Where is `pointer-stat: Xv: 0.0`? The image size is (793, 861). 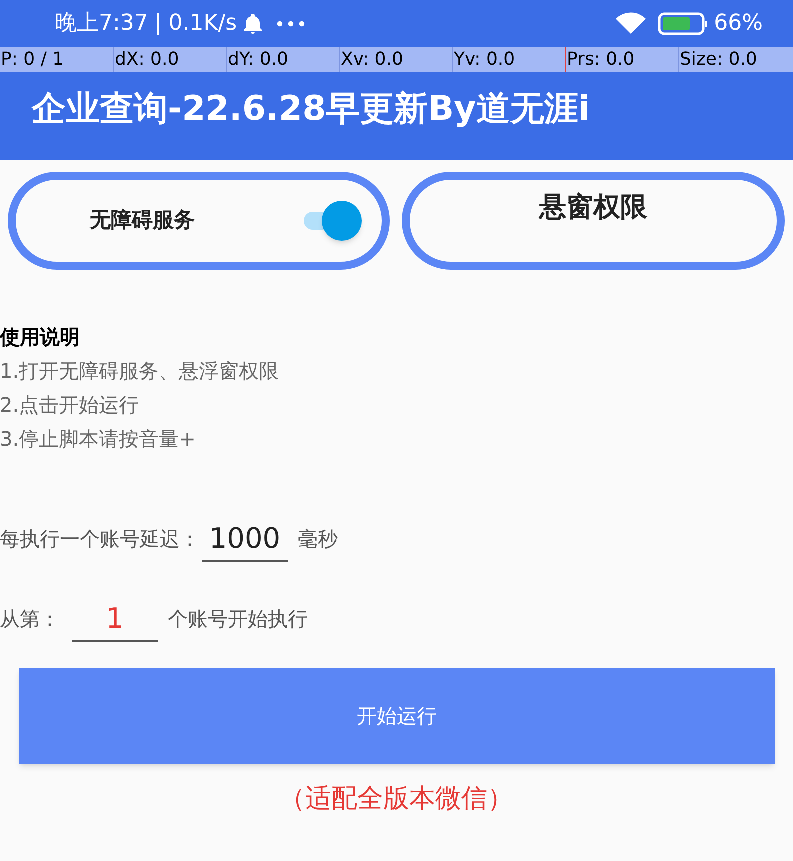
pointer-stat: Xv: 0.0 is located at coordinates (372, 59).